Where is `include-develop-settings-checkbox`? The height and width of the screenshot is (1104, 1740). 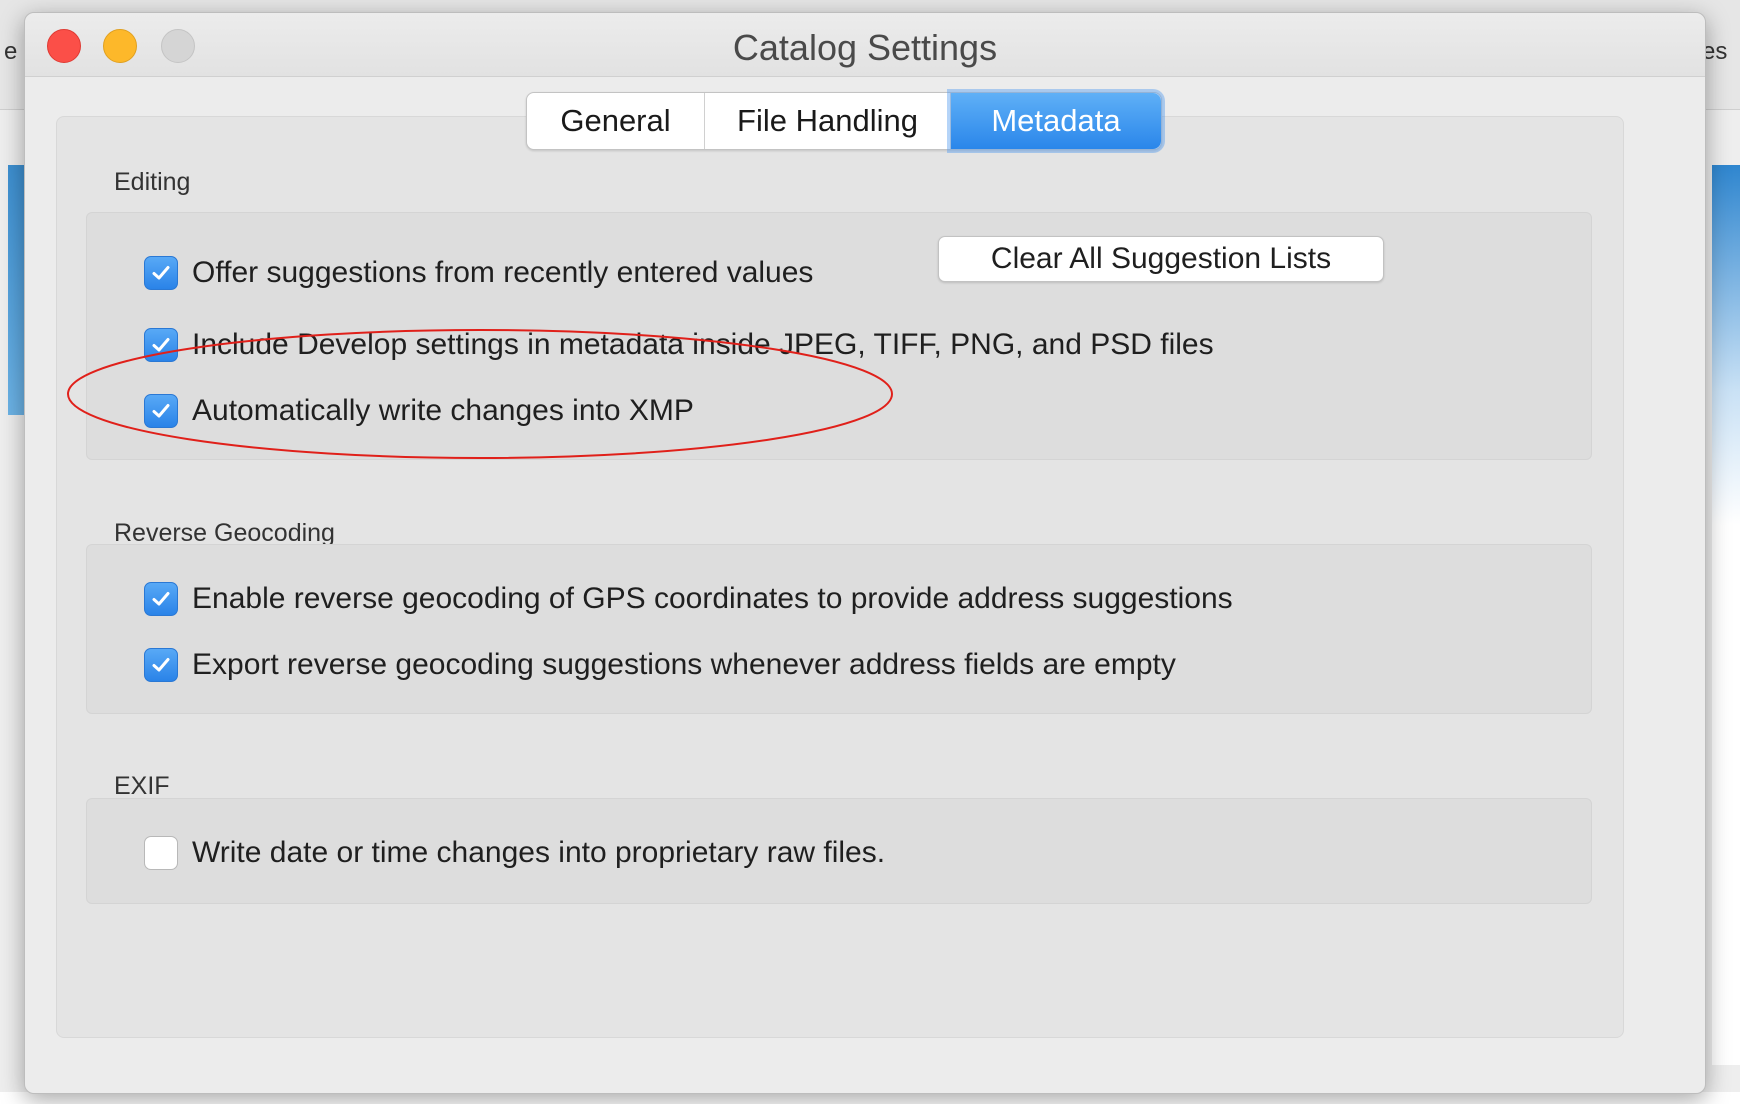
include-develop-settings-checkbox is located at coordinates (161, 345).